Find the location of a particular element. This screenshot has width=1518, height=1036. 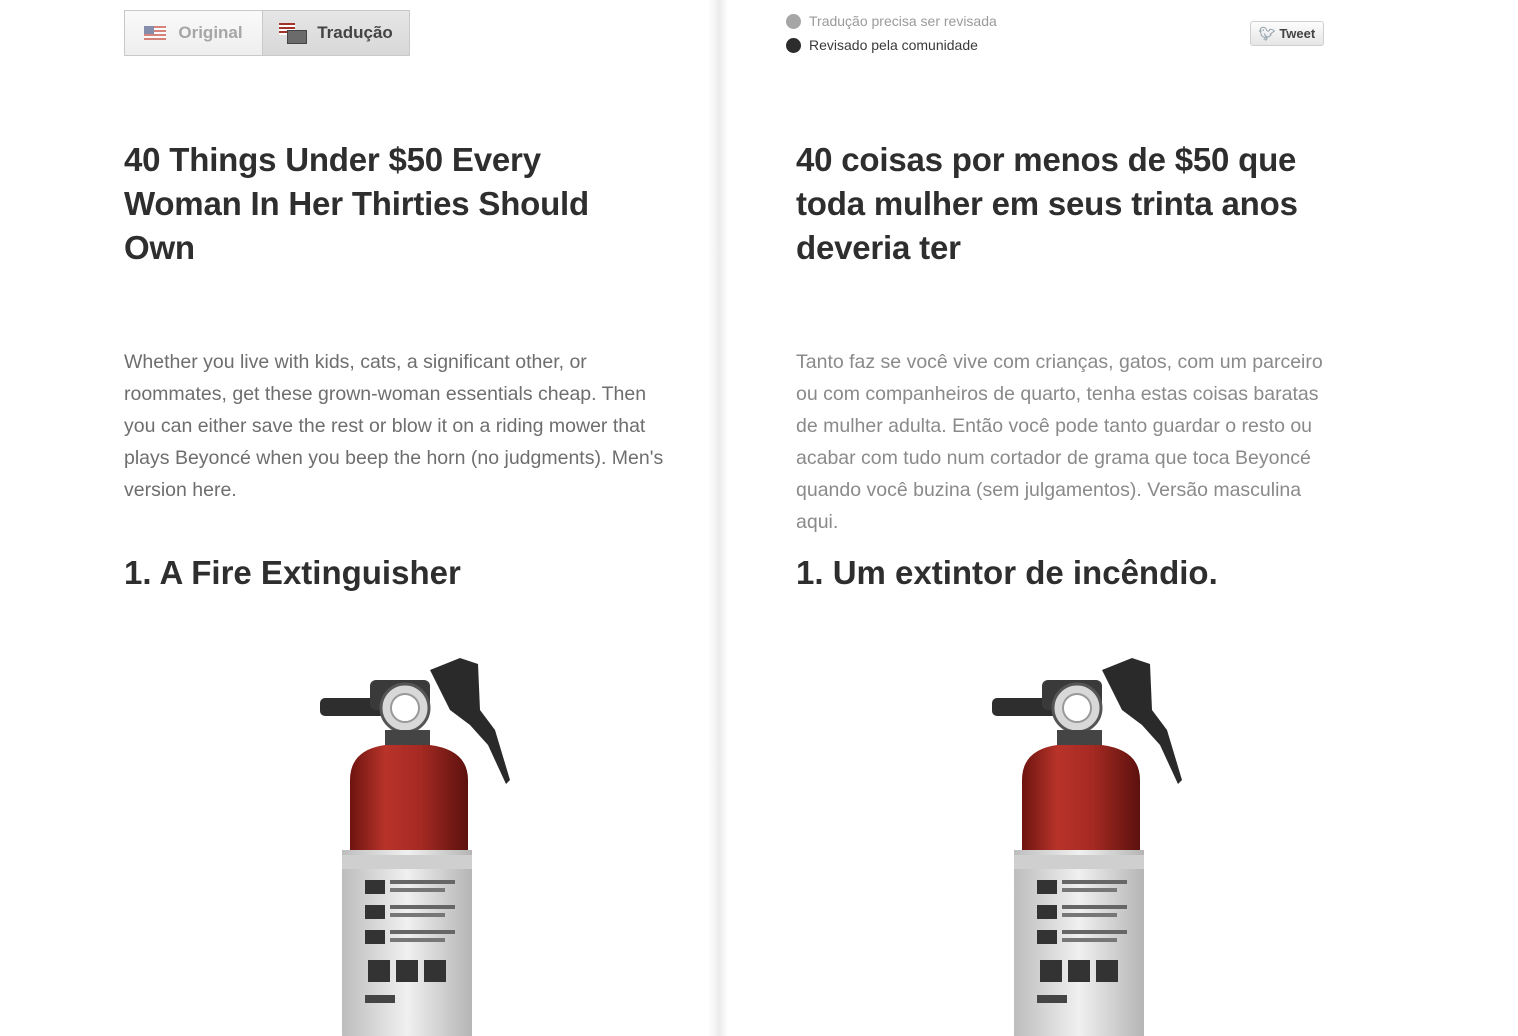

tweet-button: 🐦︎ Tweet is located at coordinates (1287, 33).